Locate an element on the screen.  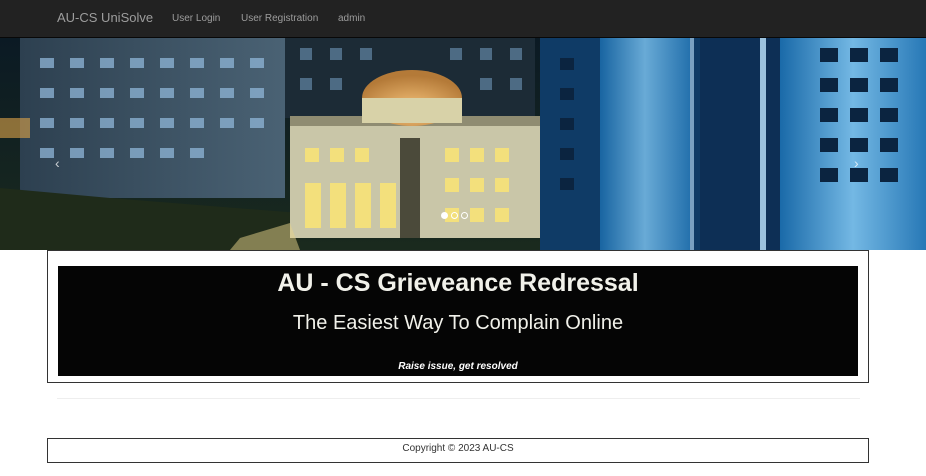
section-divider is located at coordinates (458, 398).